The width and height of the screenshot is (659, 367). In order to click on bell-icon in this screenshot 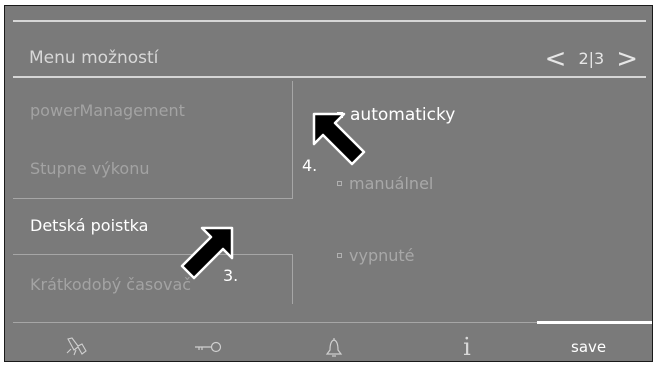, I will do `click(334, 347)`.